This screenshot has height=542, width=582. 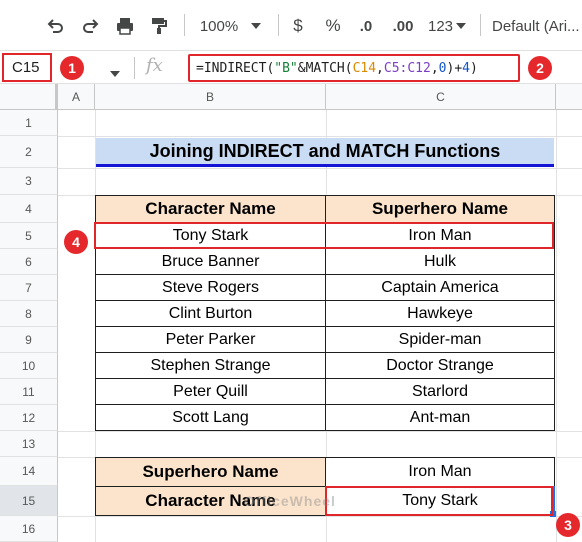 I want to click on table-cell: Scott Lang, so click(x=210, y=417).